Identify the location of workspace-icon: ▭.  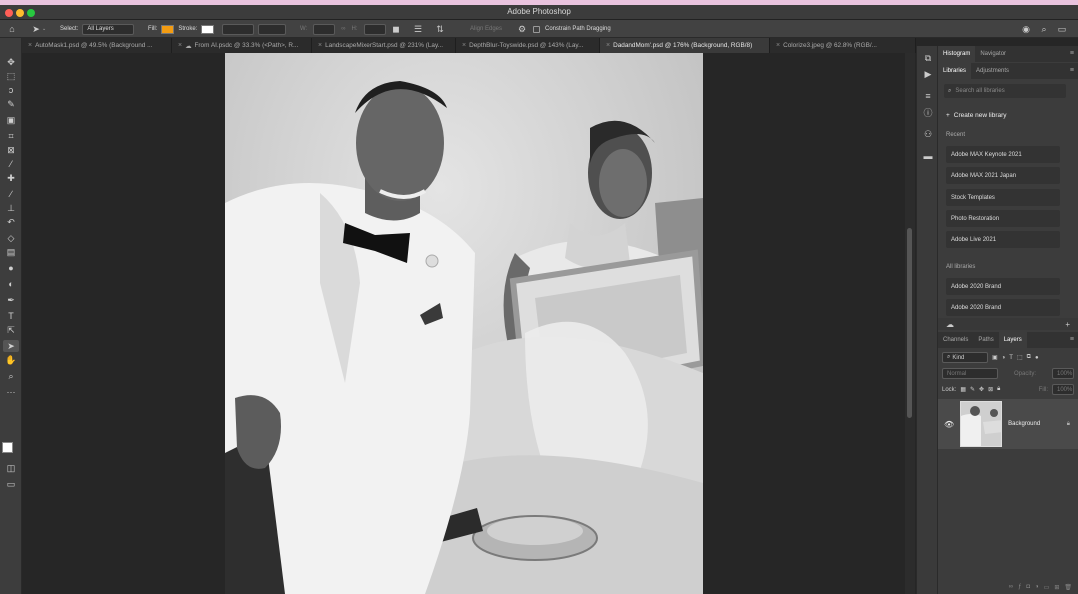
(1062, 29).